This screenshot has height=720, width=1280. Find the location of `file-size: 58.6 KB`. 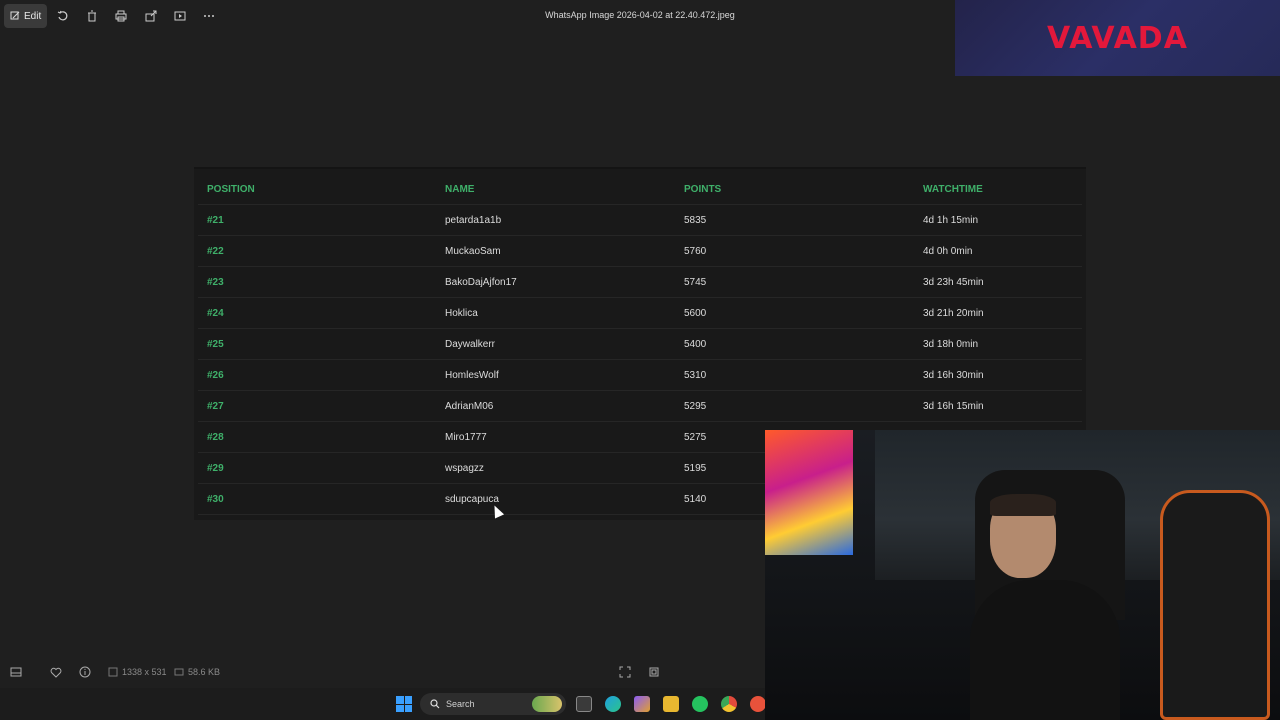

file-size: 58.6 KB is located at coordinates (197, 672).